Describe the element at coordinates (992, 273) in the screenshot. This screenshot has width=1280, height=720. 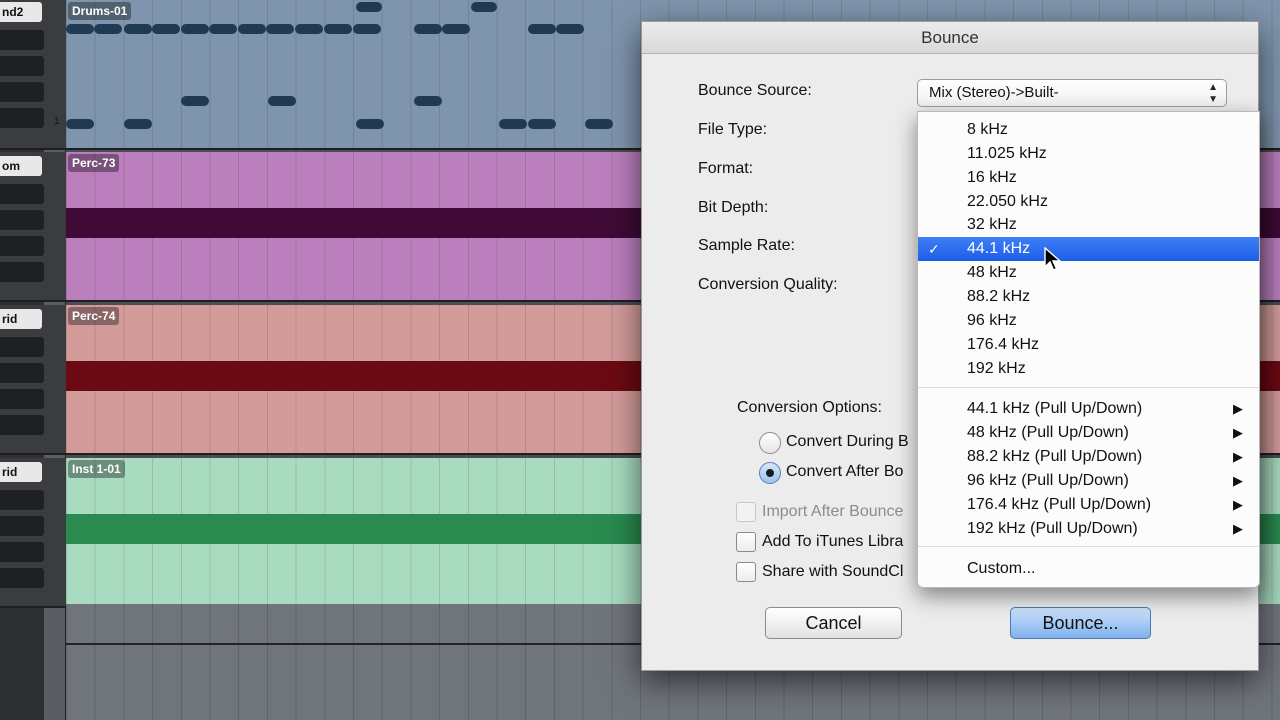
I see `menu-item-label: 48 kHz` at that location.